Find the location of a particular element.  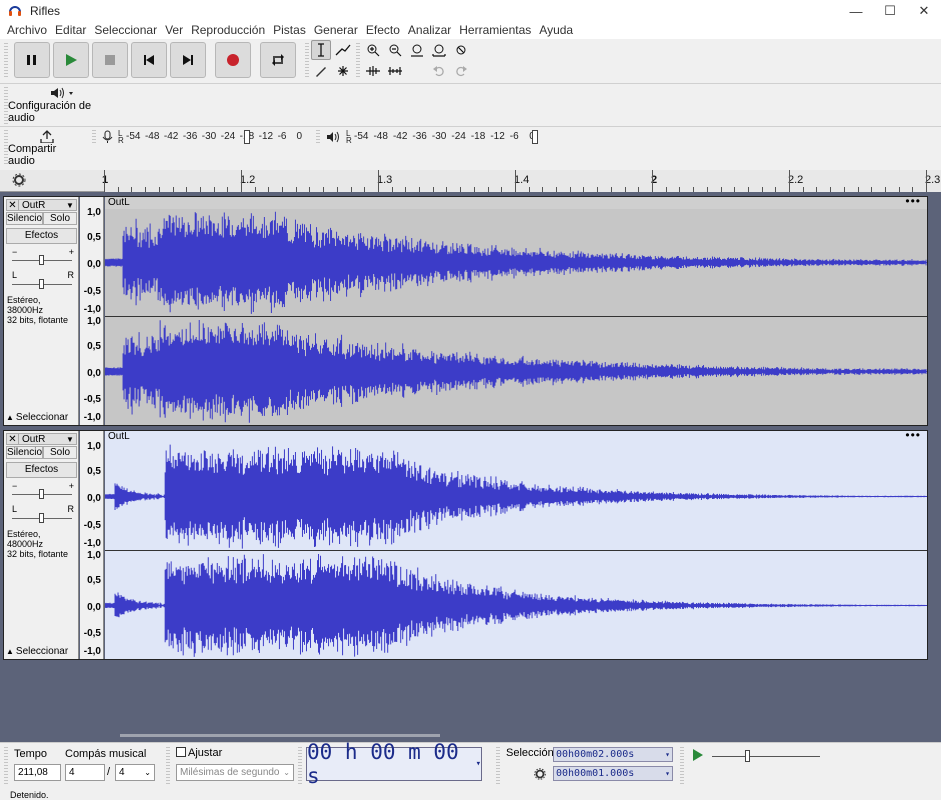

skip-start-button is located at coordinates (149, 60).